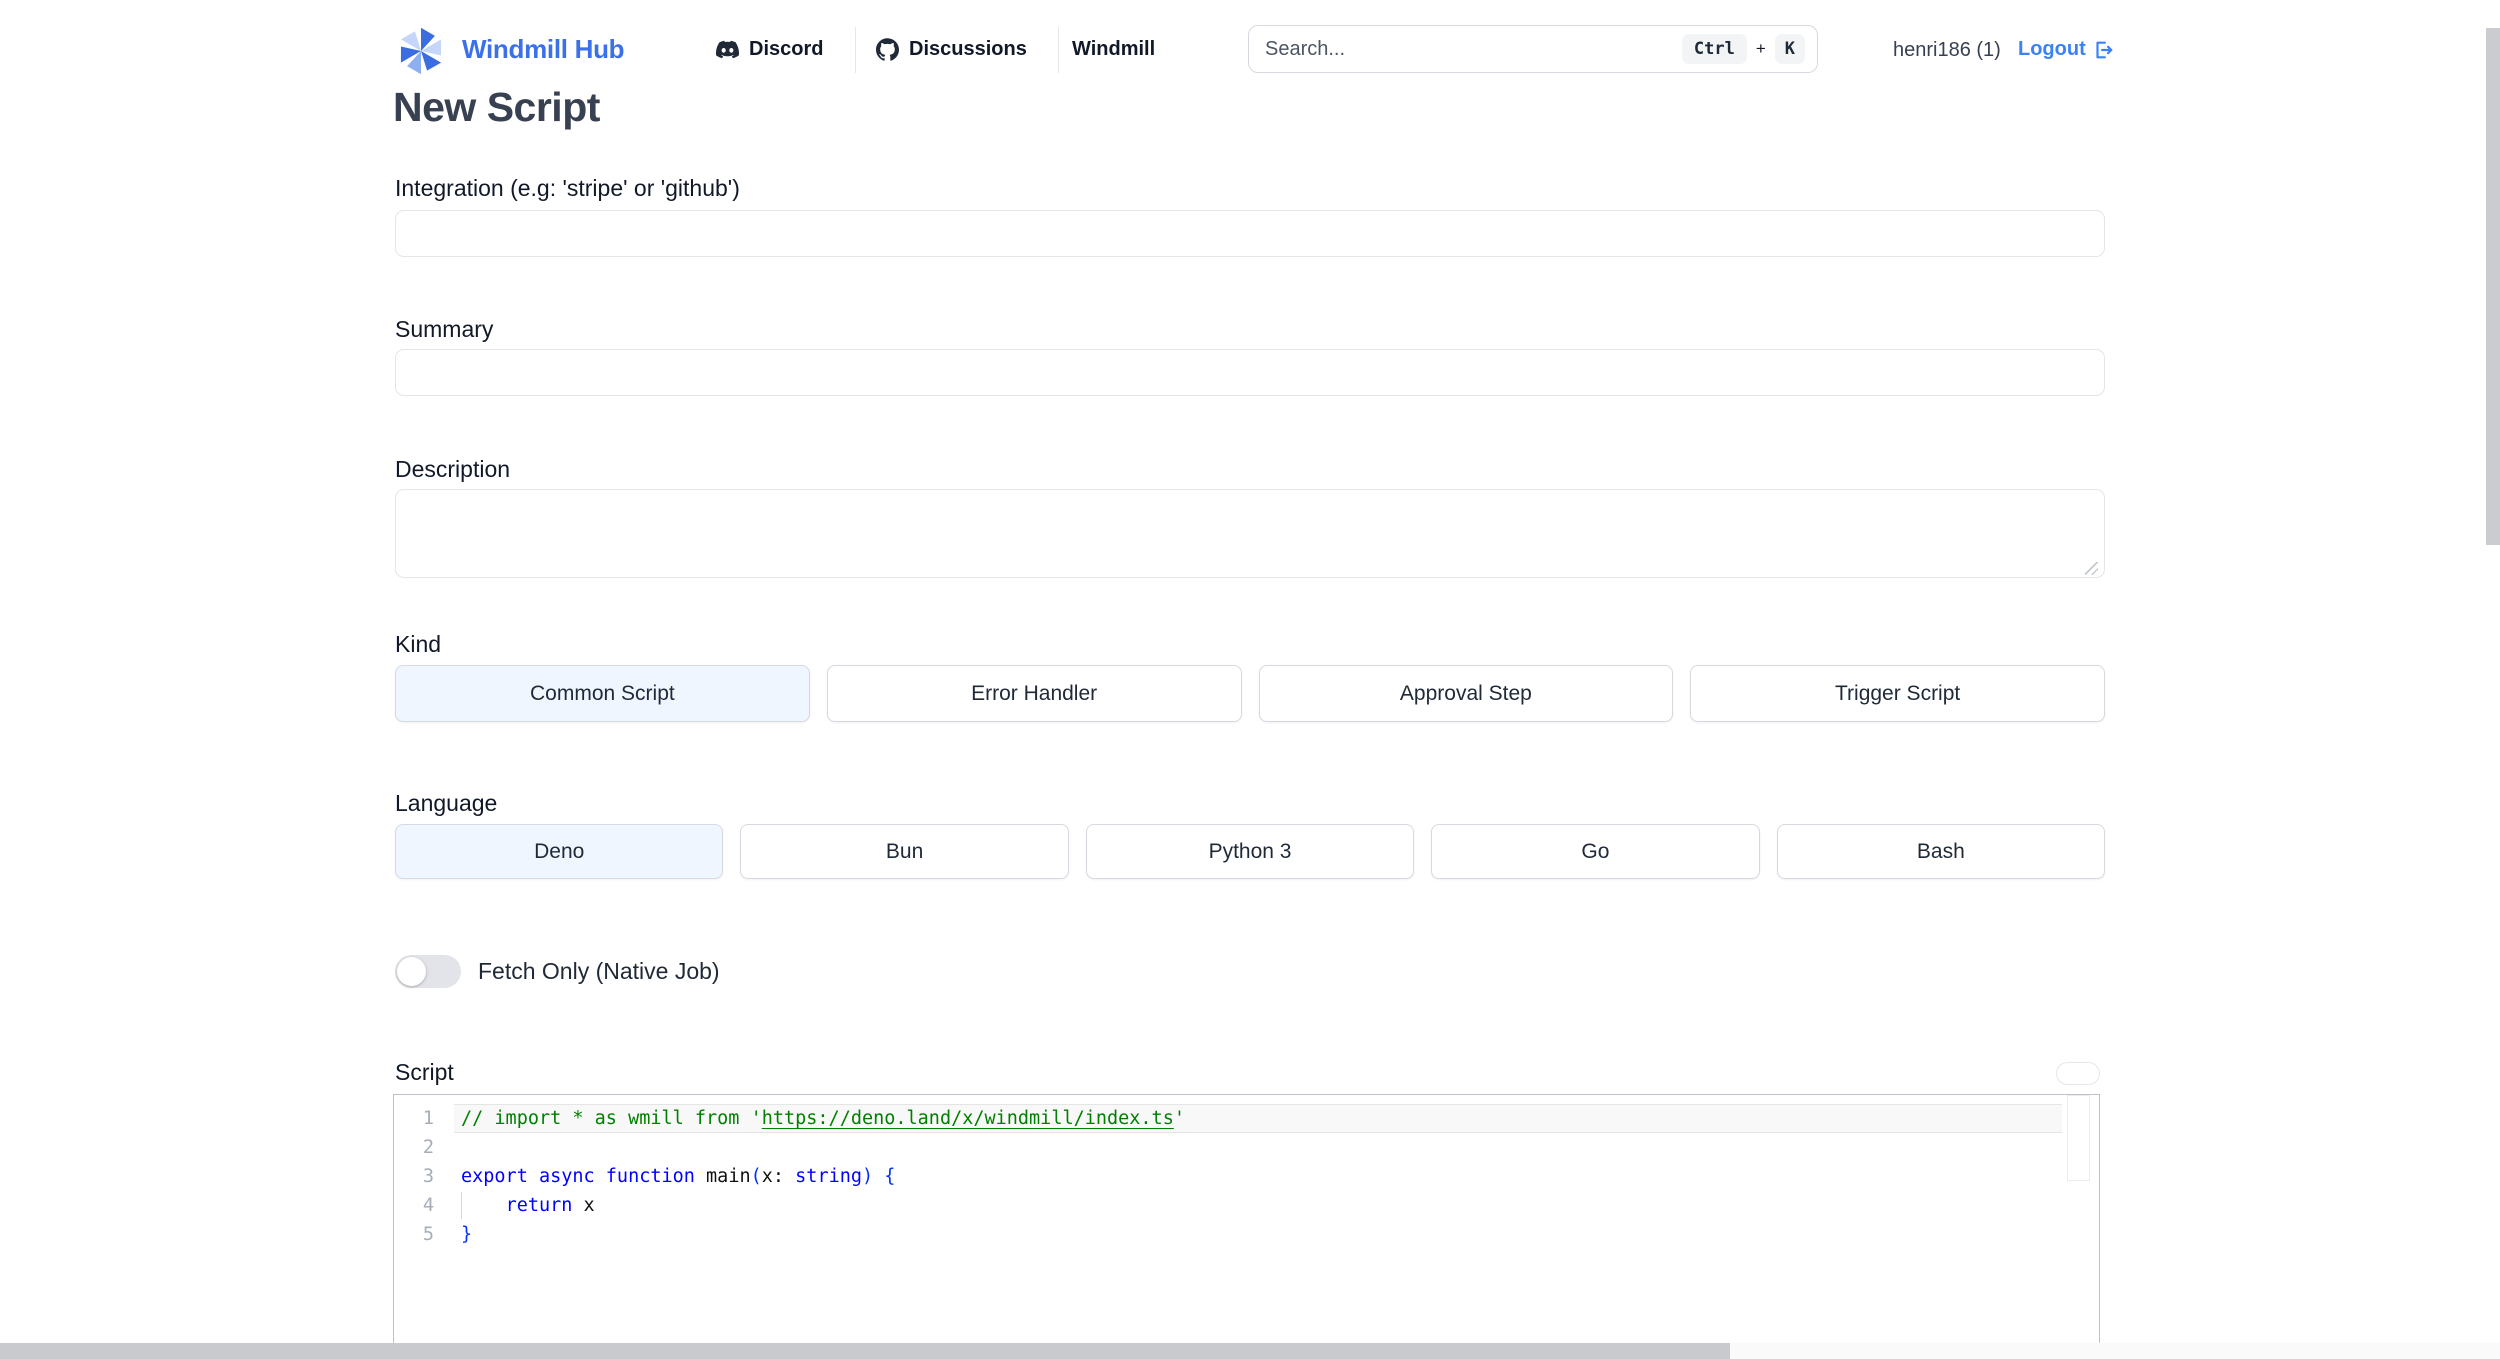 Image resolution: width=2500 pixels, height=1359 pixels. What do you see at coordinates (727, 49) in the screenshot?
I see `discord-icon` at bounding box center [727, 49].